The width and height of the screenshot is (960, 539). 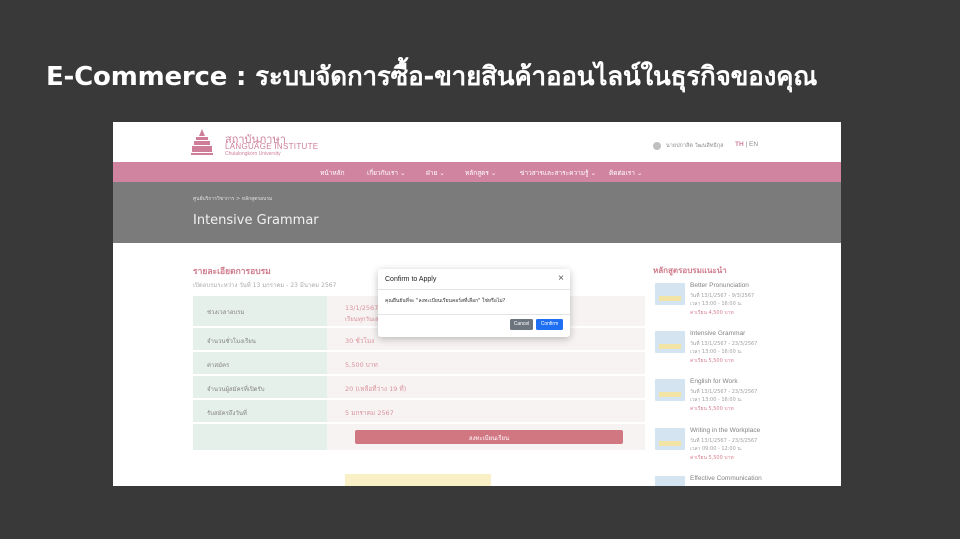 What do you see at coordinates (521, 324) in the screenshot?
I see `cancel-button: Cancel` at bounding box center [521, 324].